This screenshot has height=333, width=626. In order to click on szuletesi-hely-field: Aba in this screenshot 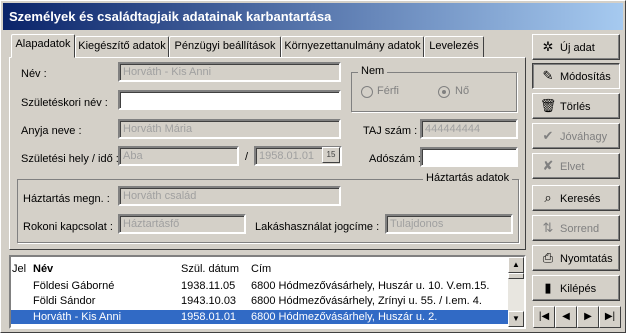, I will do `click(178, 156)`.